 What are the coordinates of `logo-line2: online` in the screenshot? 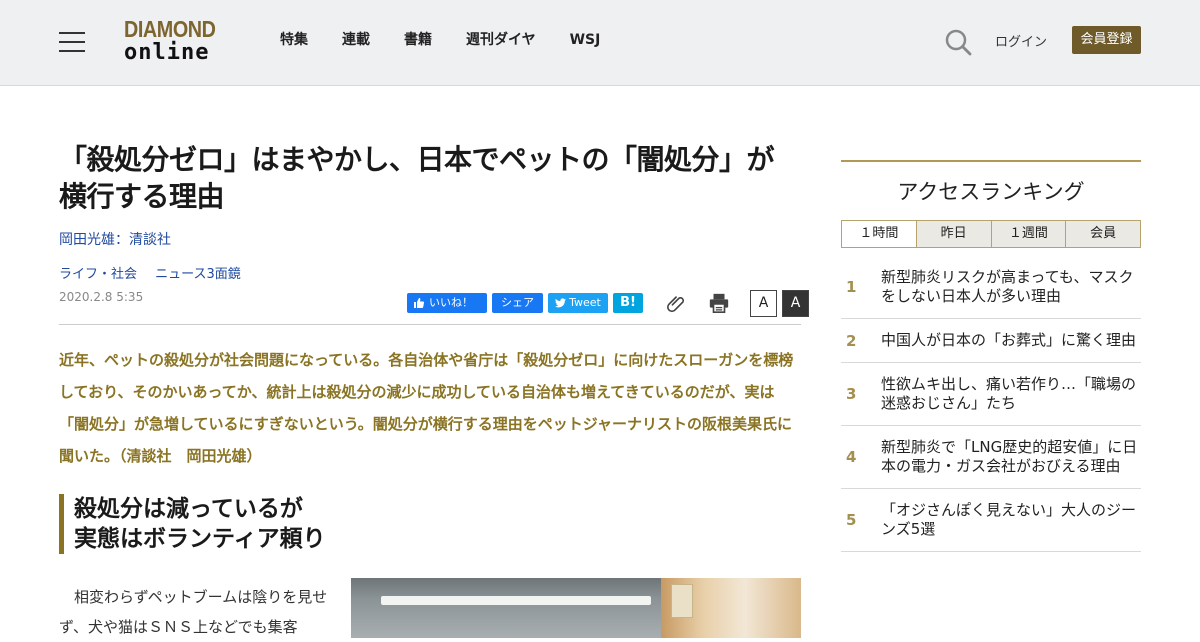 It's located at (167, 52).